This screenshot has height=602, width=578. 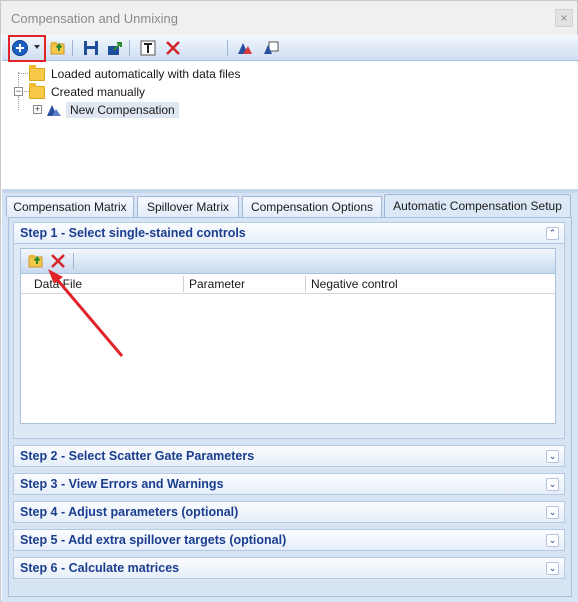 I want to click on compensation-triangle-icon, so click(x=54, y=110).